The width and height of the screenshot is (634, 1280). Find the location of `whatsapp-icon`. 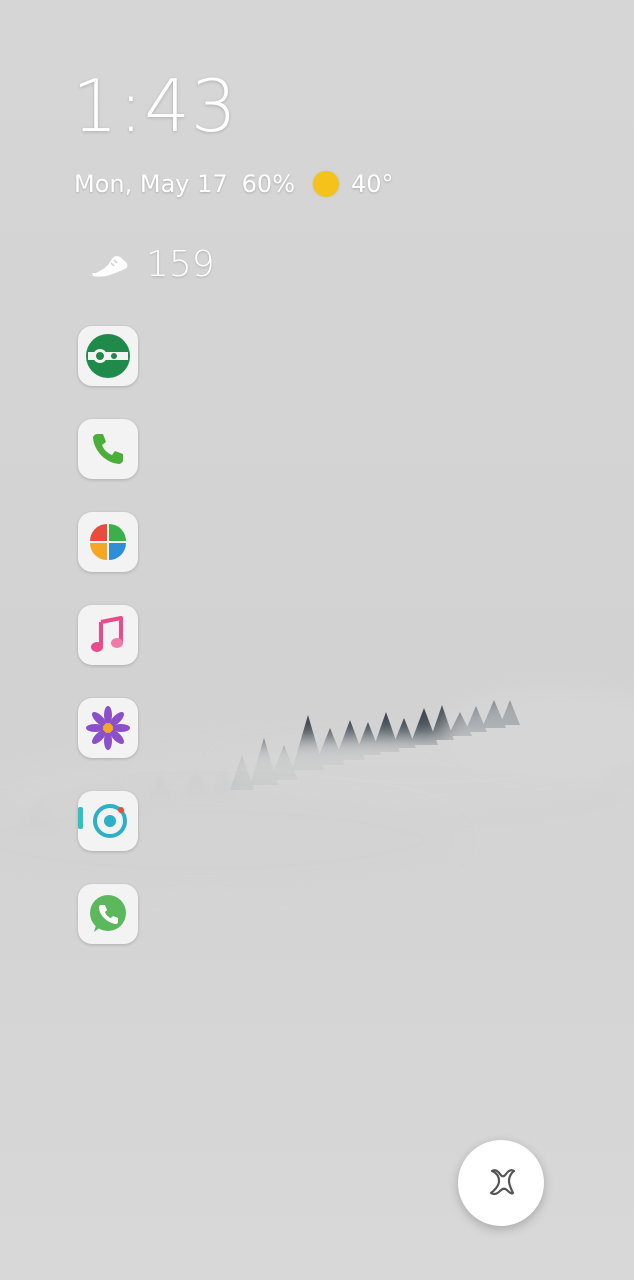

whatsapp-icon is located at coordinates (108, 913).